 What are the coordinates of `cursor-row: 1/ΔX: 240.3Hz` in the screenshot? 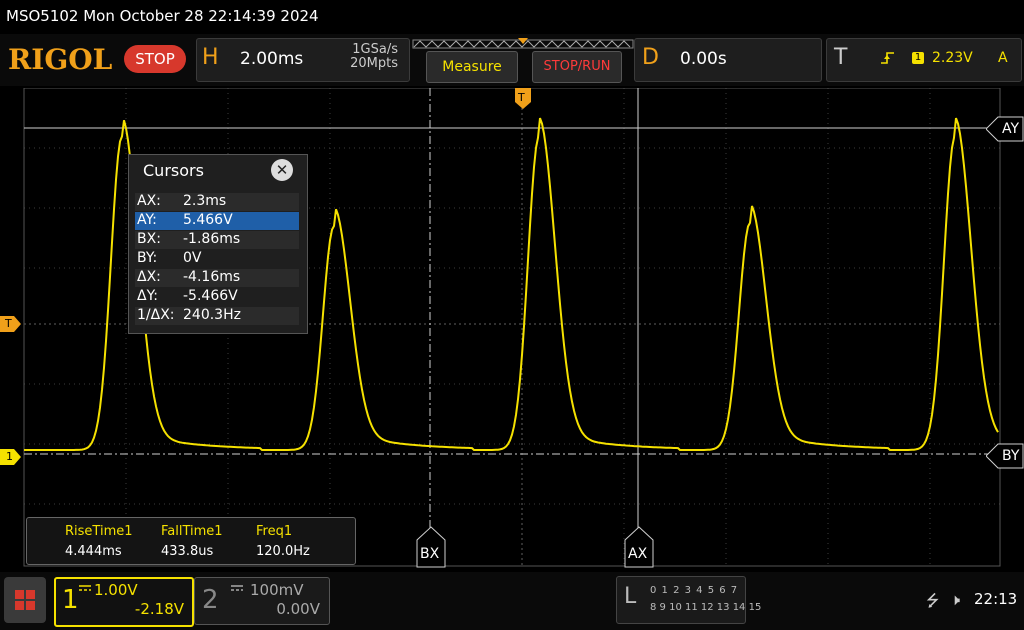 It's located at (217, 316).